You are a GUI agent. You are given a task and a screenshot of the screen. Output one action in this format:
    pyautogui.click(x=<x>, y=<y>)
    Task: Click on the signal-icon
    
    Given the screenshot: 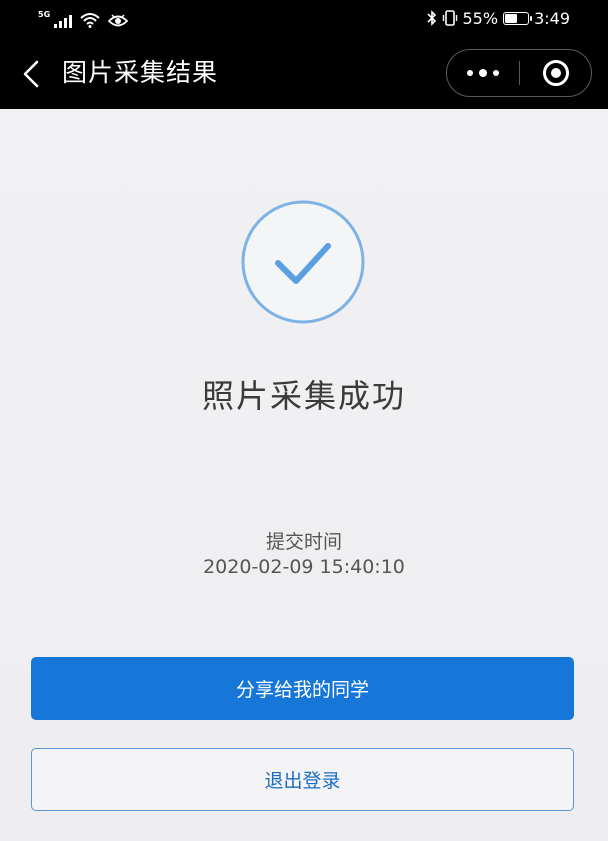 What is the action you would take?
    pyautogui.click(x=63, y=21)
    